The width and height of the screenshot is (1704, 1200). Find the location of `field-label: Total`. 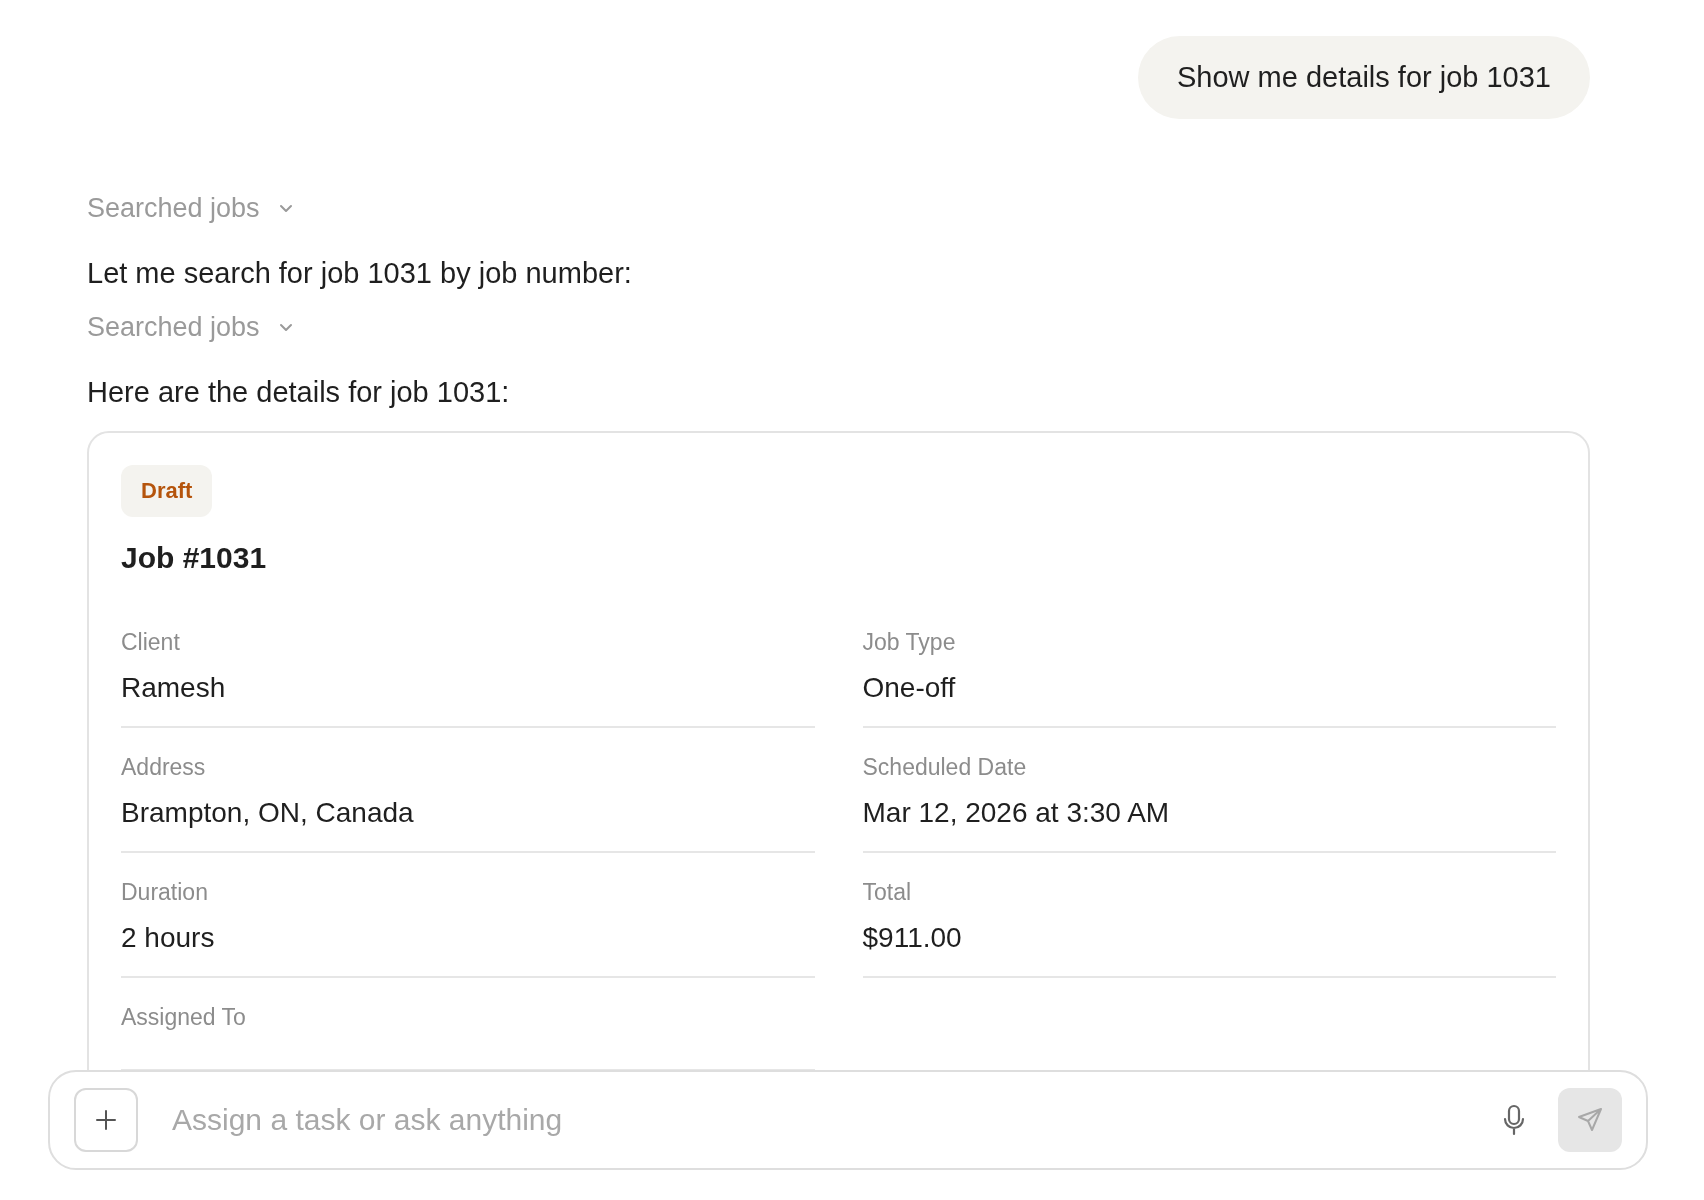

field-label: Total is located at coordinates (887, 892).